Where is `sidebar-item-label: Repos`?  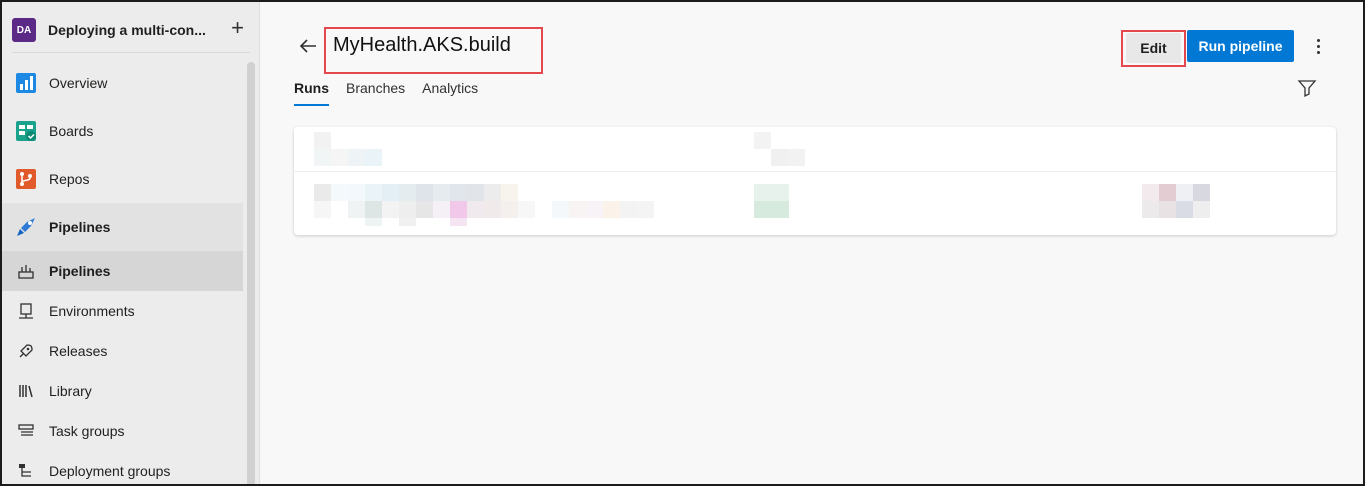 sidebar-item-label: Repos is located at coordinates (69, 179).